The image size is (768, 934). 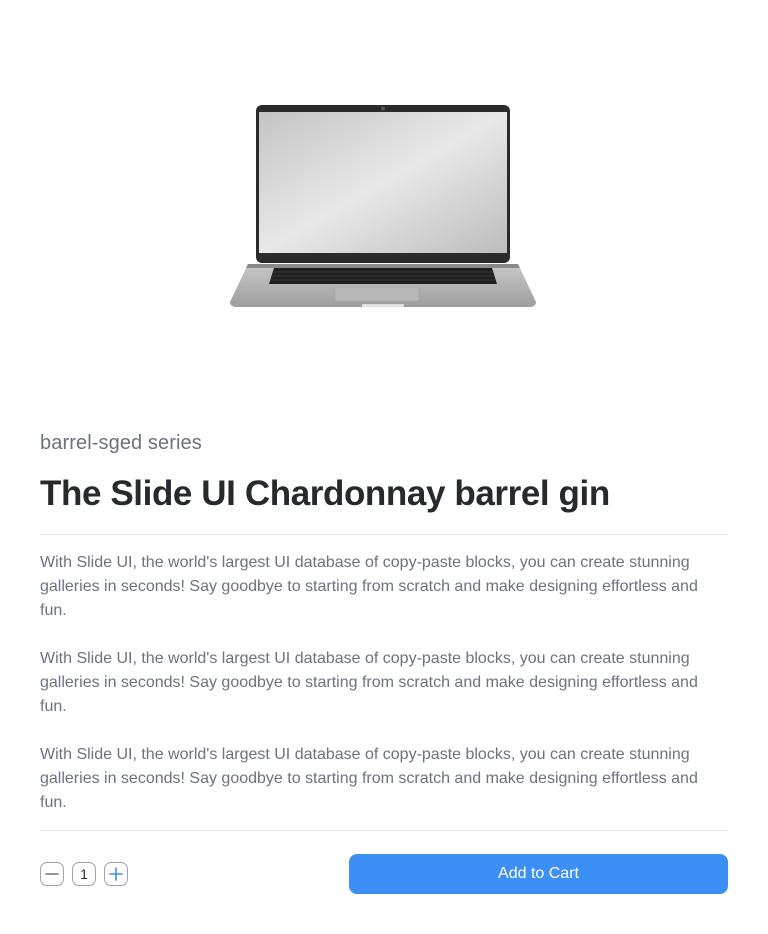 I want to click on decrement-button, so click(x=52, y=874).